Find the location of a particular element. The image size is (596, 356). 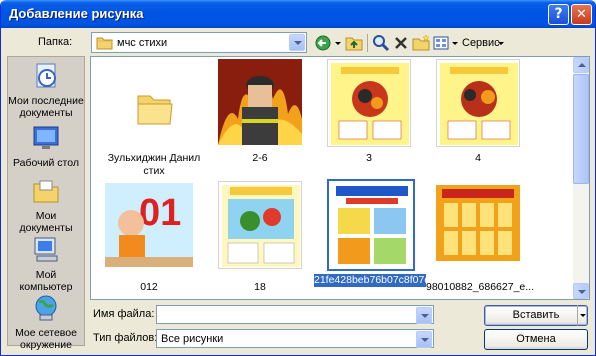

filename-input is located at coordinates (295, 314).